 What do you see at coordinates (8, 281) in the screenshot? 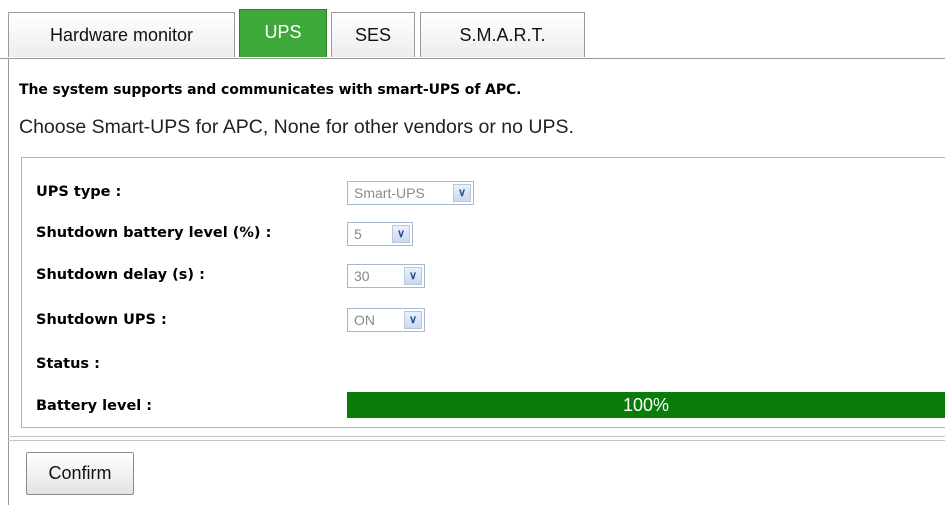
I see `panel-border` at bounding box center [8, 281].